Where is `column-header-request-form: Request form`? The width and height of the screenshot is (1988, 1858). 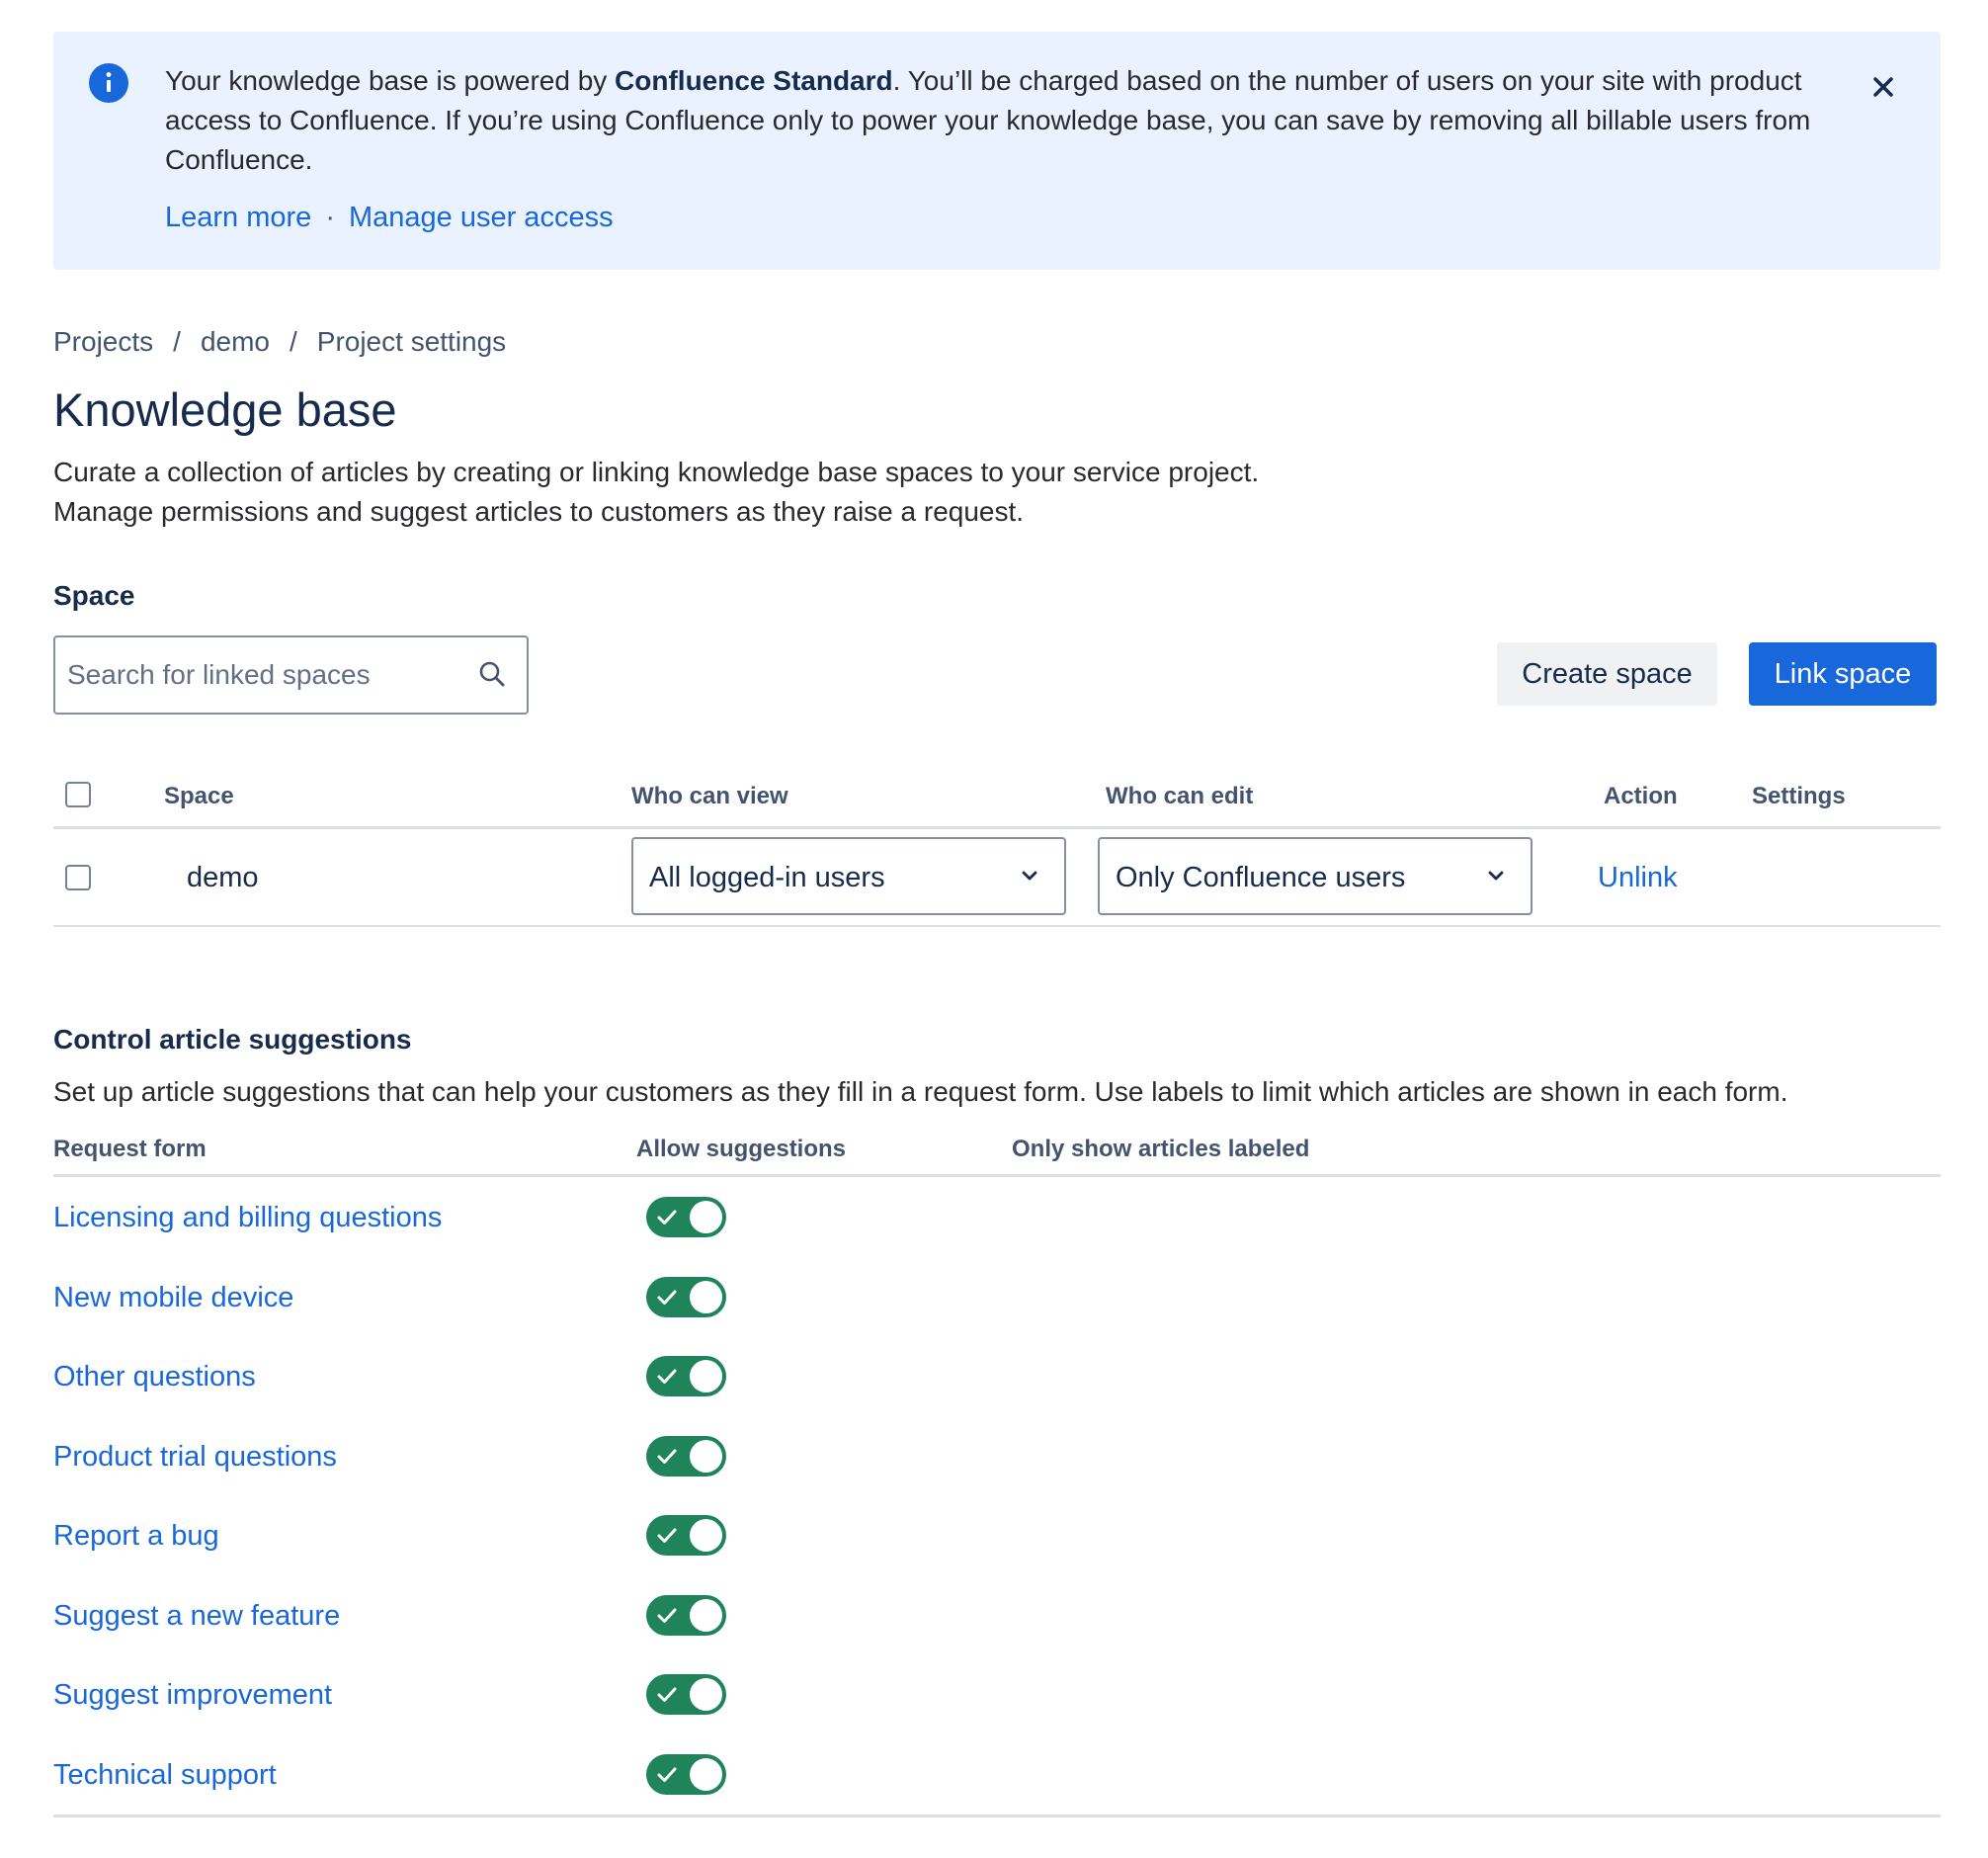 column-header-request-form: Request form is located at coordinates (130, 1149).